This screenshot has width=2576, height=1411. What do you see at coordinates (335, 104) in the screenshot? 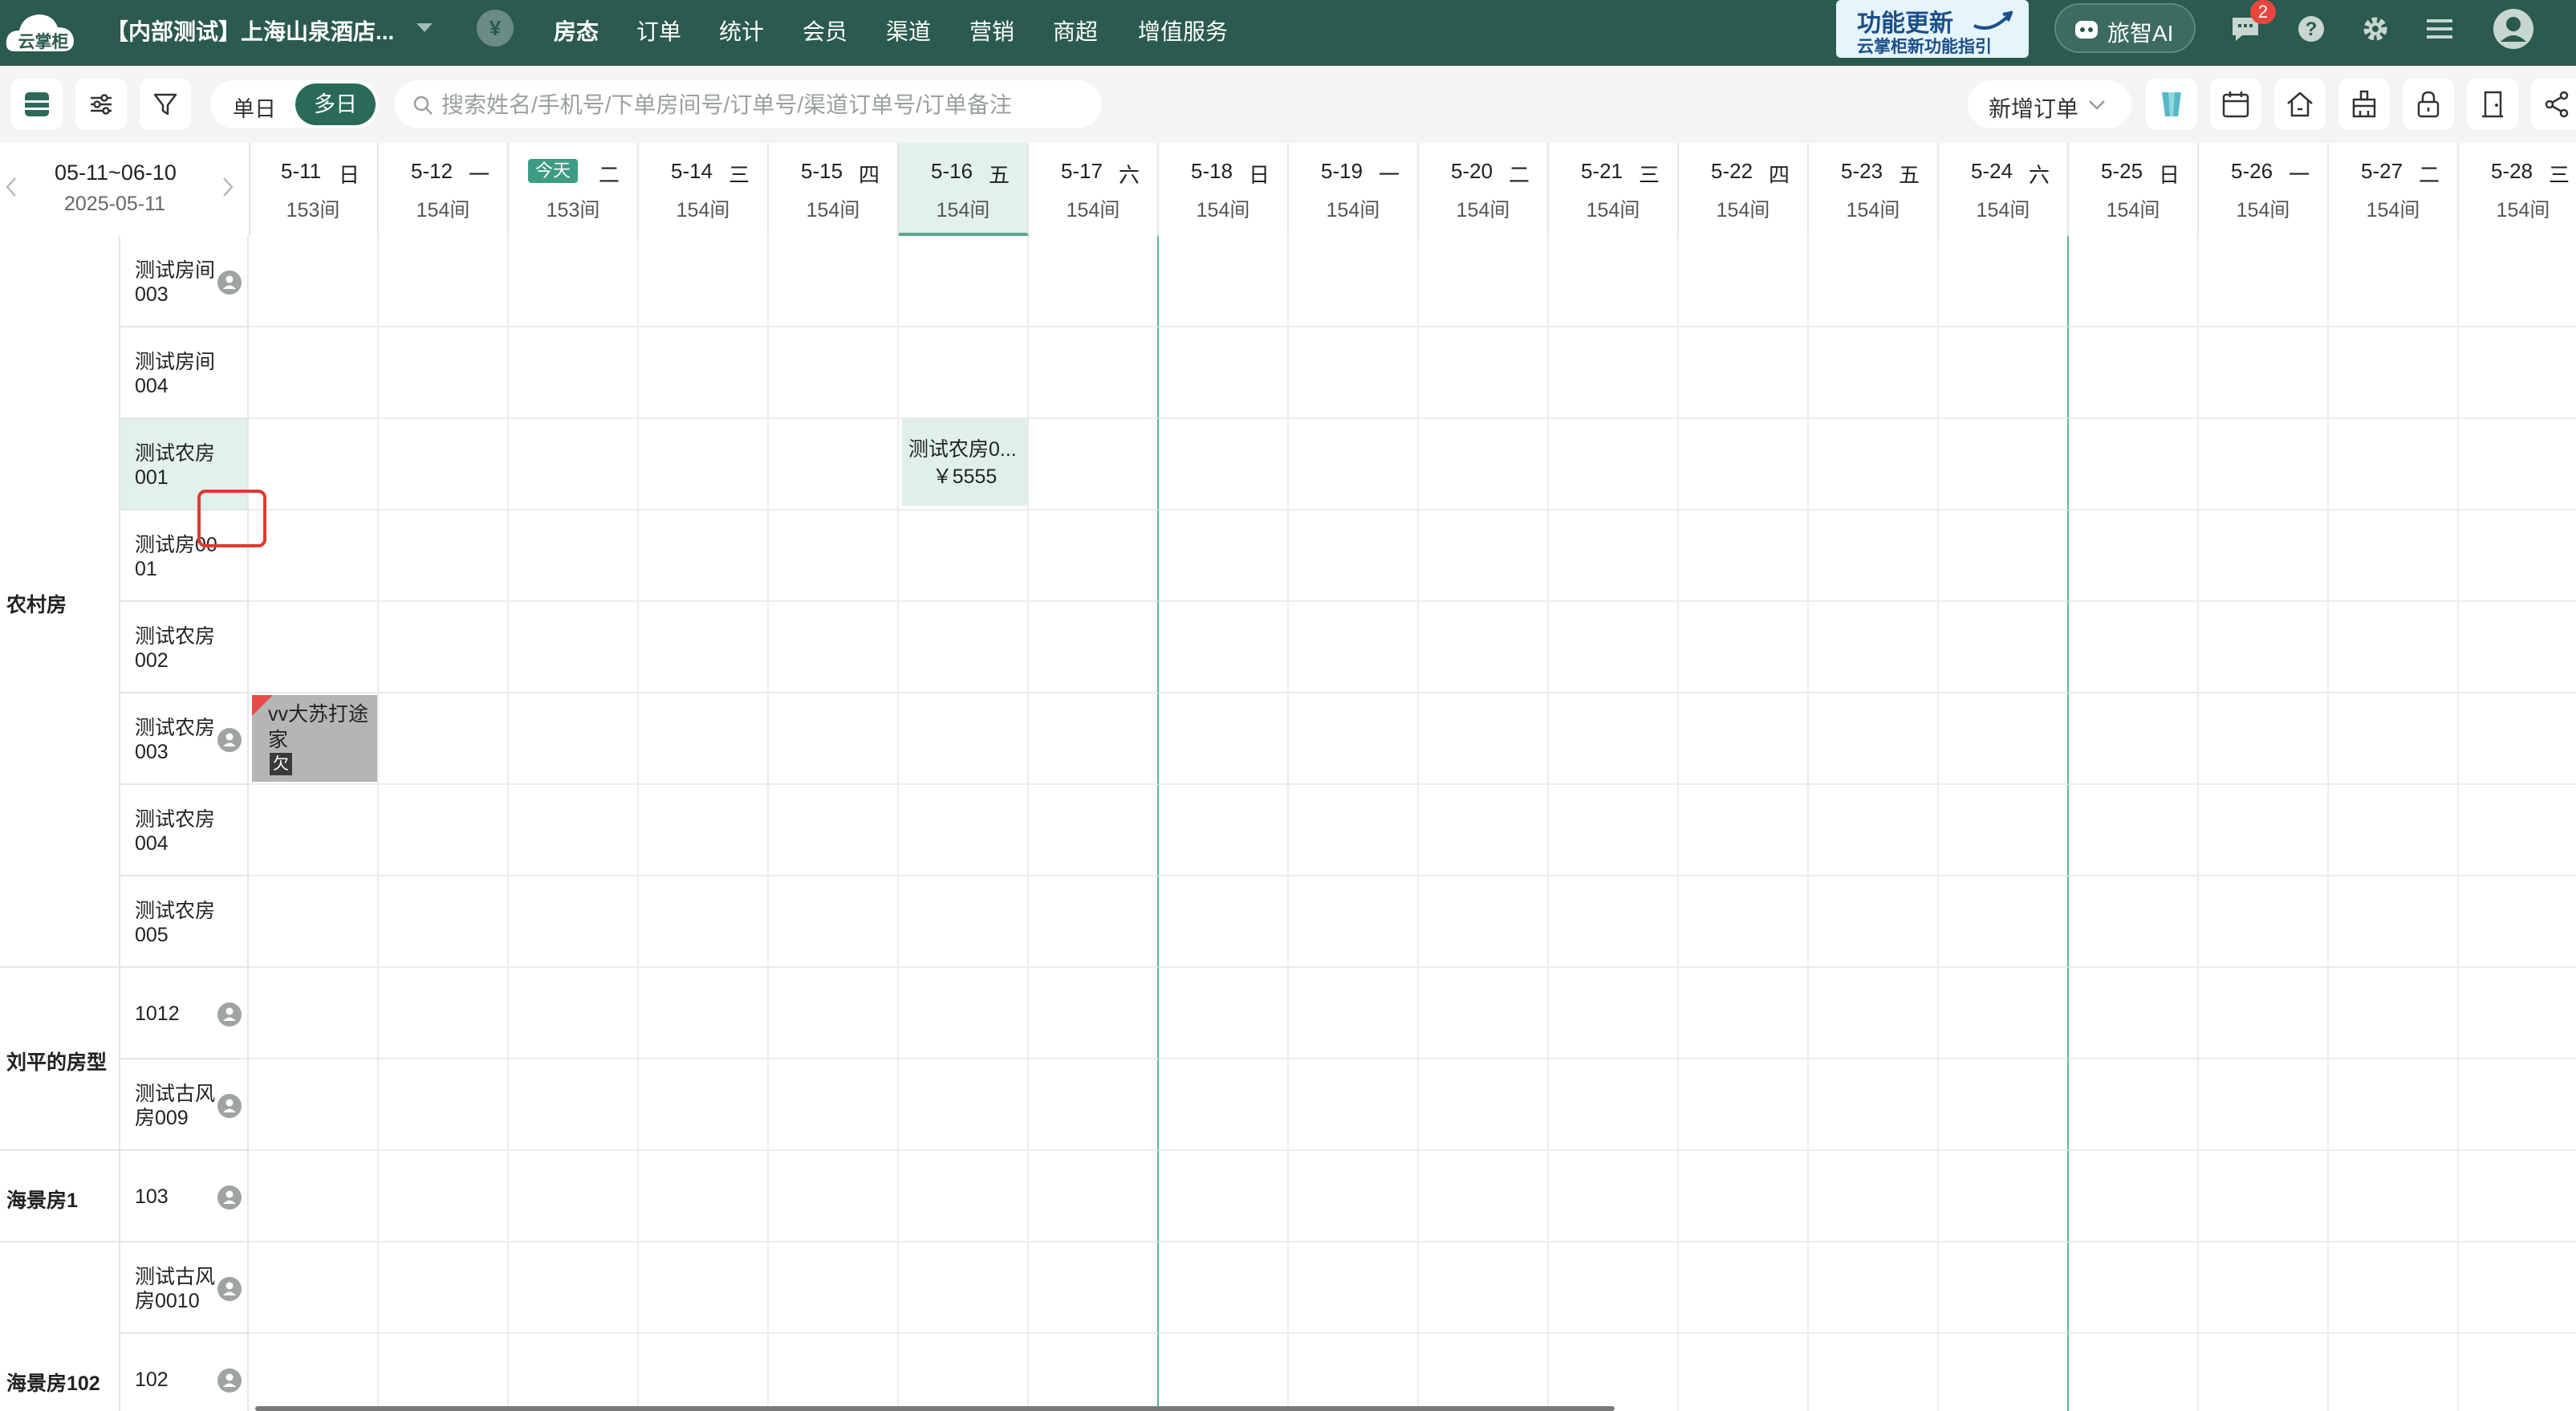
I see `multi-day-tab: 多日` at bounding box center [335, 104].